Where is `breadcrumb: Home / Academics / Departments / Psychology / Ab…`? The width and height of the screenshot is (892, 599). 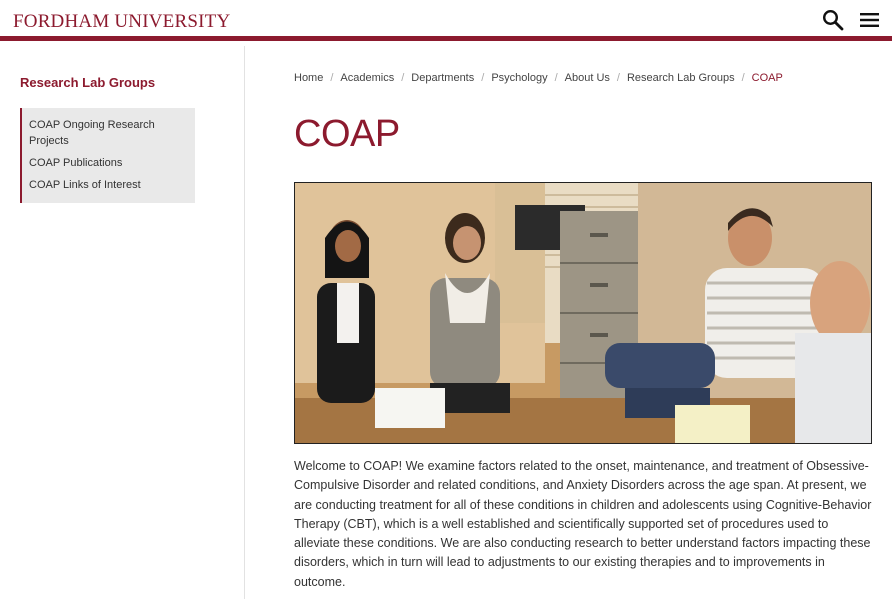
breadcrumb: Home / Academics / Departments / Psychology / Ab… is located at coordinates (538, 78).